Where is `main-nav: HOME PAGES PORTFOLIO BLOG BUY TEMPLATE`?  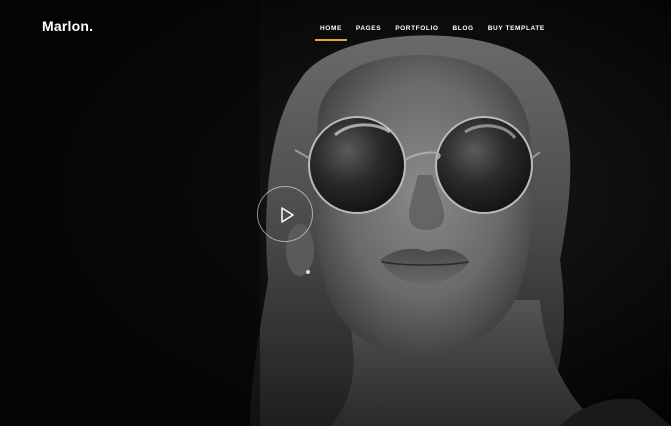
main-nav: HOME PAGES PORTFOLIO BLOG BUY TEMPLATE is located at coordinates (432, 32).